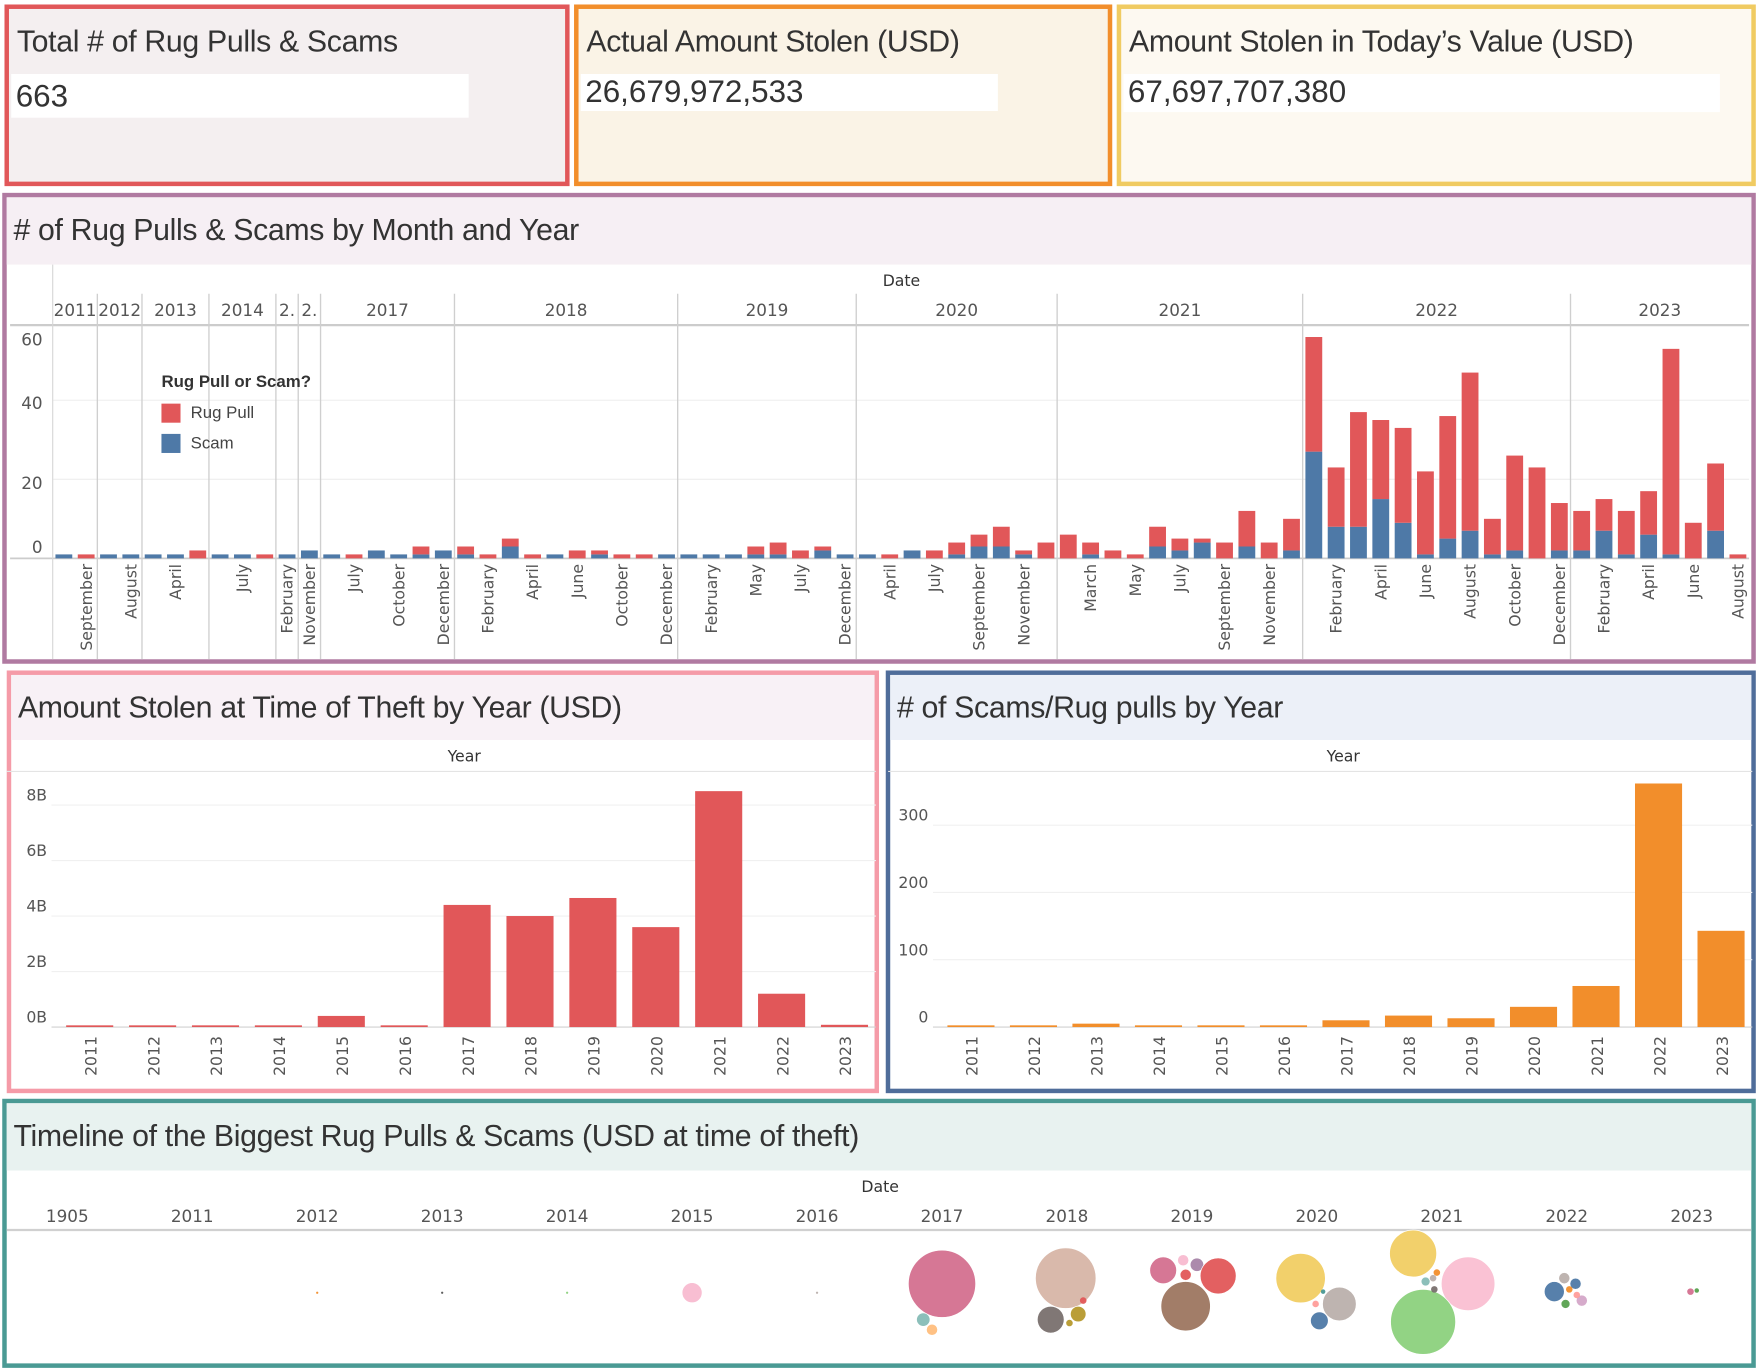 Image resolution: width=1758 pixels, height=1368 pixels. I want to click on legend-item-scam: Scam, so click(236, 443).